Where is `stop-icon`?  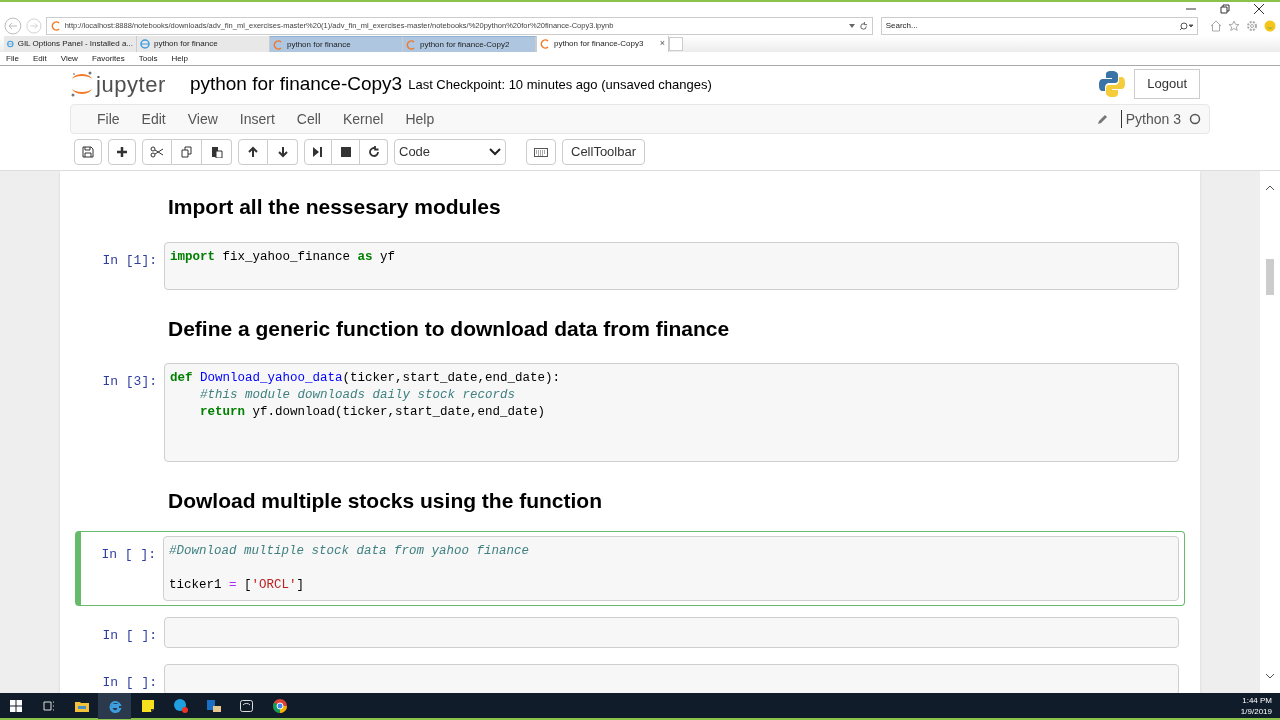
stop-icon is located at coordinates (345, 152).